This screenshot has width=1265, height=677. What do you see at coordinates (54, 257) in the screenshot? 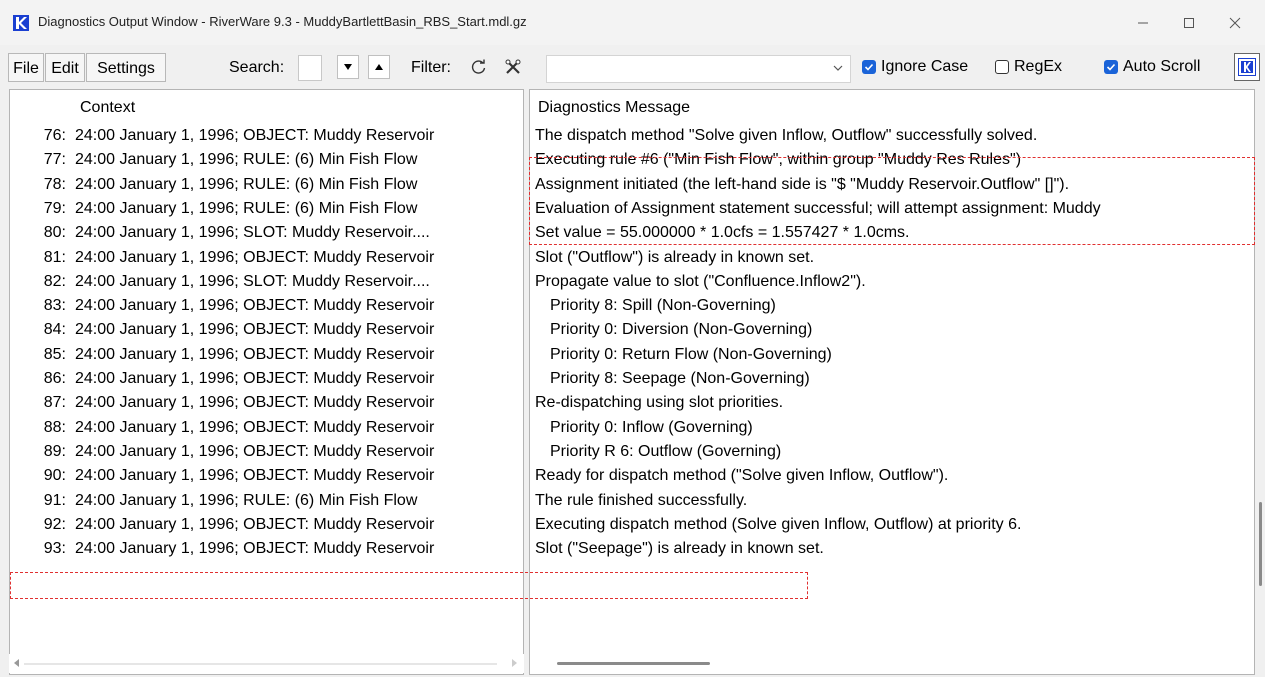
I see `row-number: 81:` at bounding box center [54, 257].